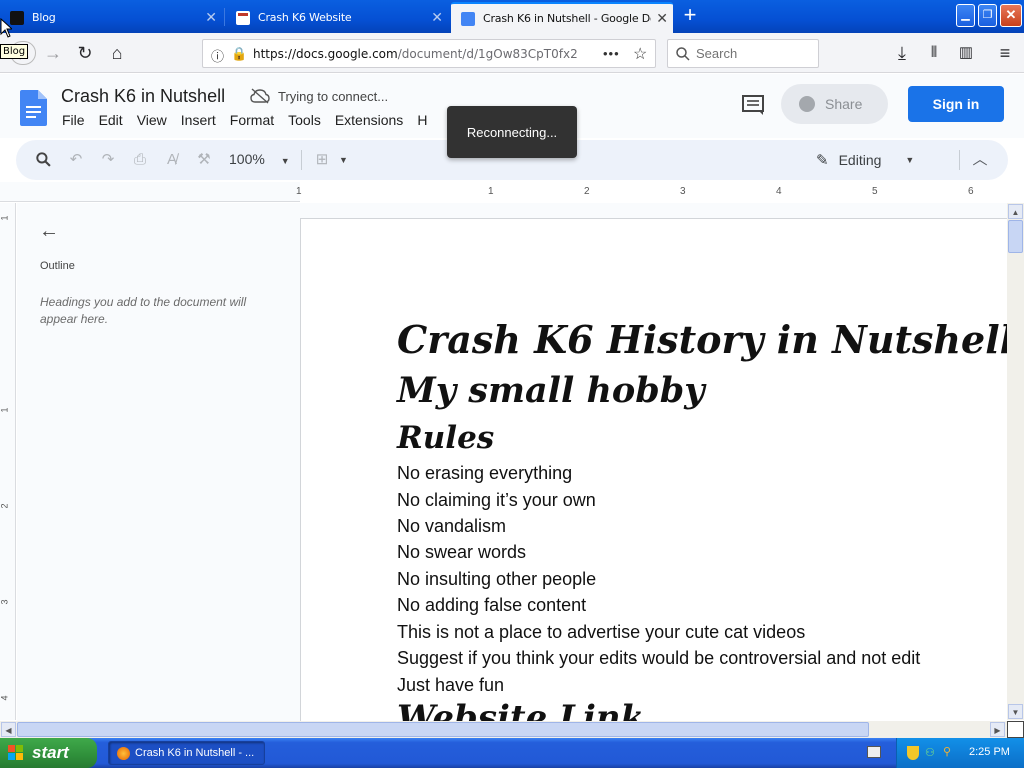 The image size is (1024, 768). Describe the element at coordinates (5, 602) in the screenshot. I see `ruler-number: 3` at that location.